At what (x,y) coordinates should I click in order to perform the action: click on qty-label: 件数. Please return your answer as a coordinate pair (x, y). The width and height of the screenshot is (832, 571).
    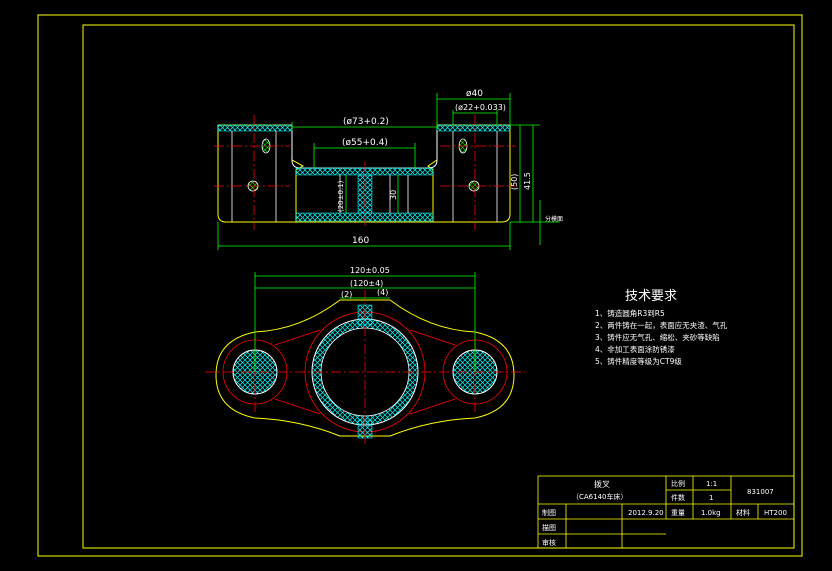
    Looking at the image, I should click on (678, 497).